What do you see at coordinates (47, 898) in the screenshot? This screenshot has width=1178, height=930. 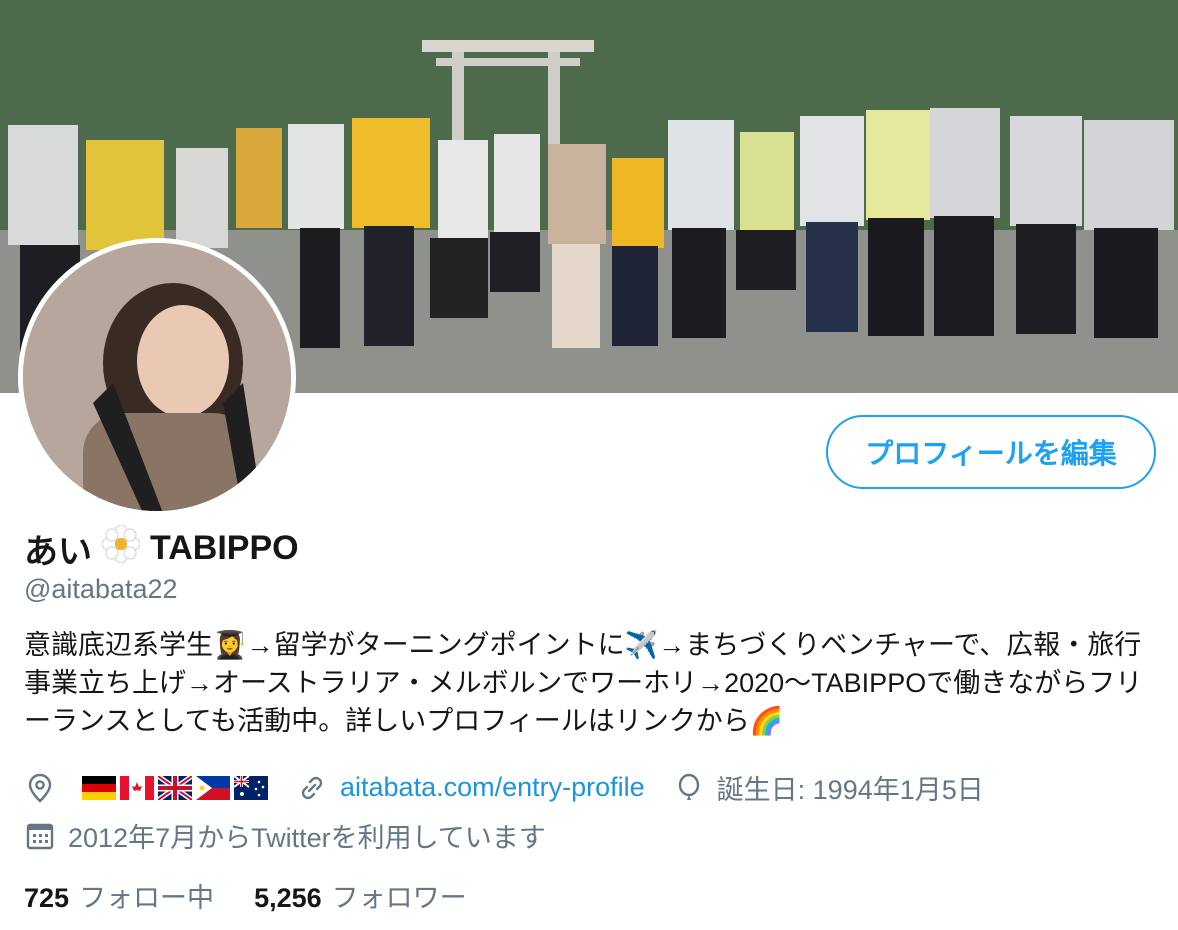 I see `following-count: 725` at bounding box center [47, 898].